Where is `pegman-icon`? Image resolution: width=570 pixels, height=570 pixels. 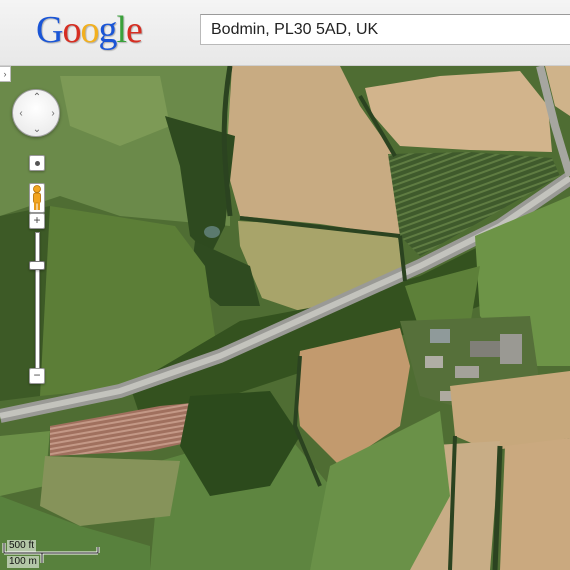
pegman-icon is located at coordinates (37, 198).